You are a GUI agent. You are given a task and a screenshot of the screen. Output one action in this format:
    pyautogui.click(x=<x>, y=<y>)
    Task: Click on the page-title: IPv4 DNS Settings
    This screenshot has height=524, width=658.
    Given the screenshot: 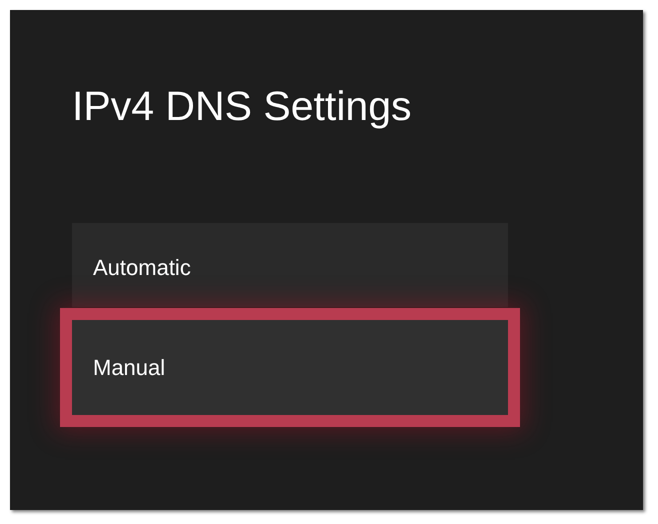 What is the action you would take?
    pyautogui.click(x=242, y=106)
    